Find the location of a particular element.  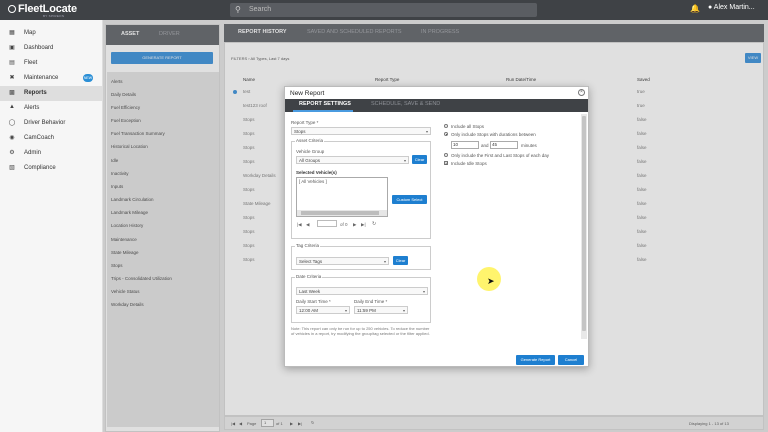

sidebar-item-label: Admin is located at coordinates (33, 153).